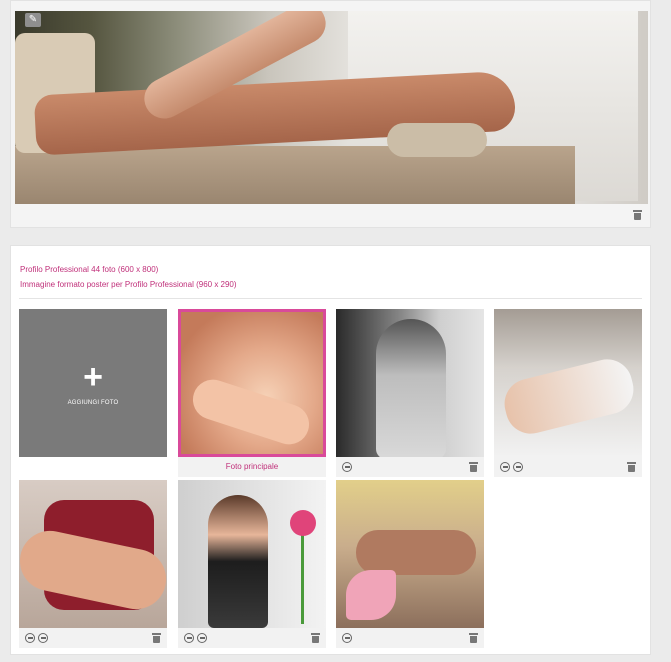 The height and width of the screenshot is (662, 671). Describe the element at coordinates (330, 298) in the screenshot. I see `divider` at that location.